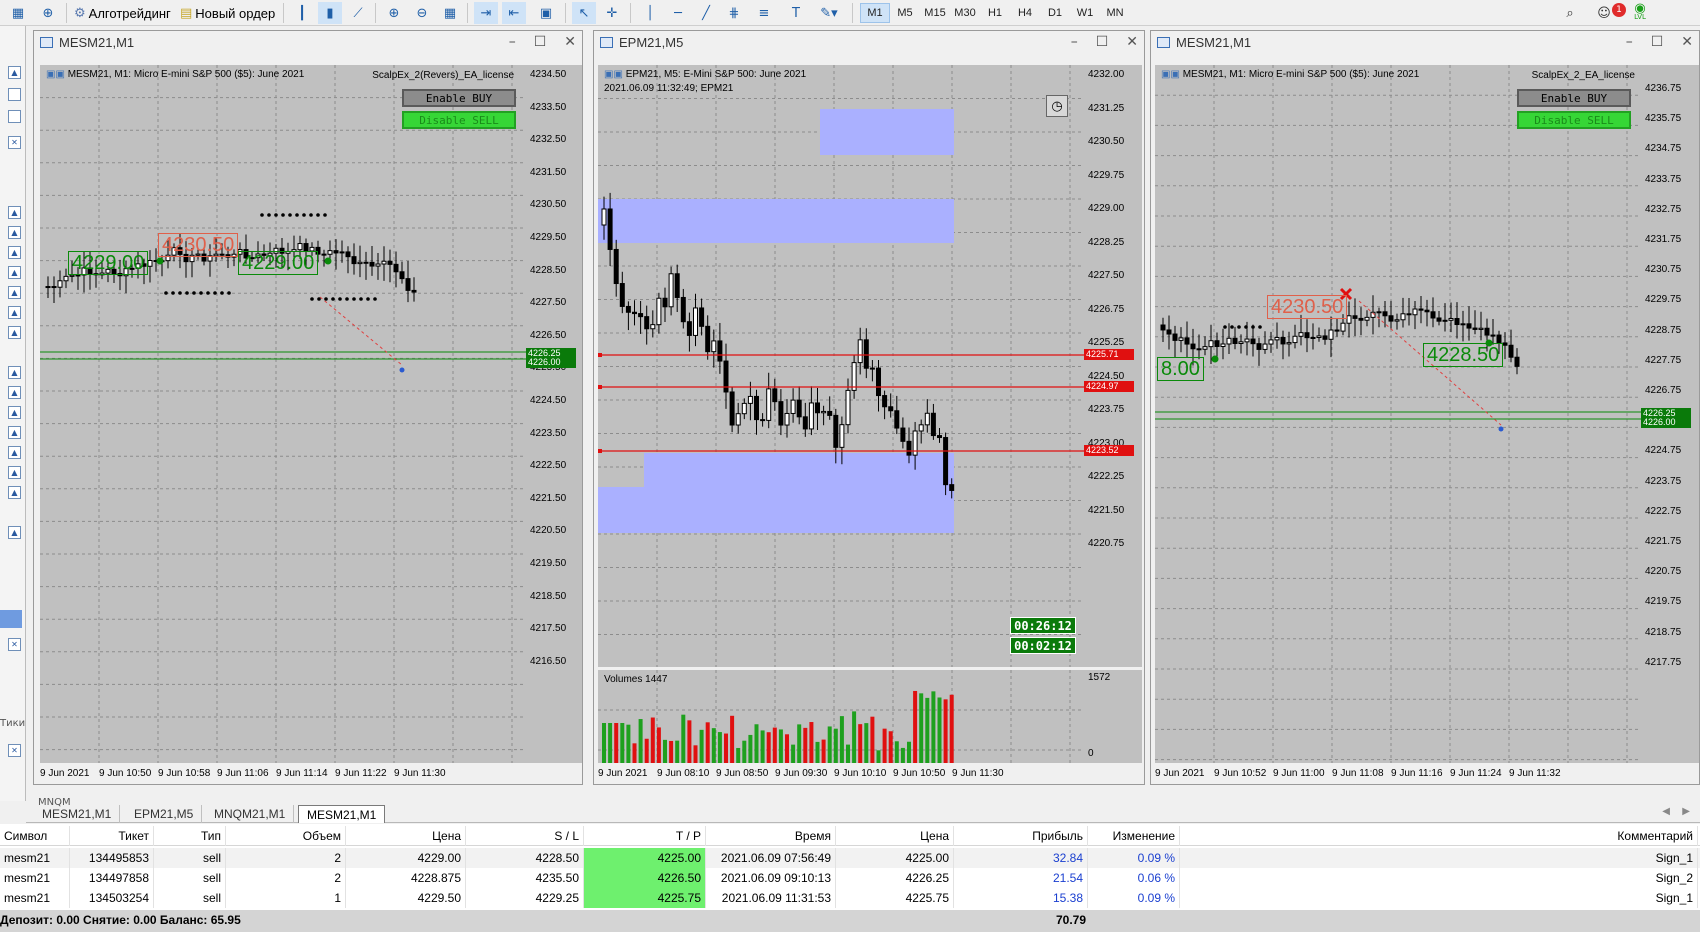 This screenshot has height=938, width=1700. Describe the element at coordinates (612, 13) in the screenshot. I see `crosshair-icon: ✛` at that location.